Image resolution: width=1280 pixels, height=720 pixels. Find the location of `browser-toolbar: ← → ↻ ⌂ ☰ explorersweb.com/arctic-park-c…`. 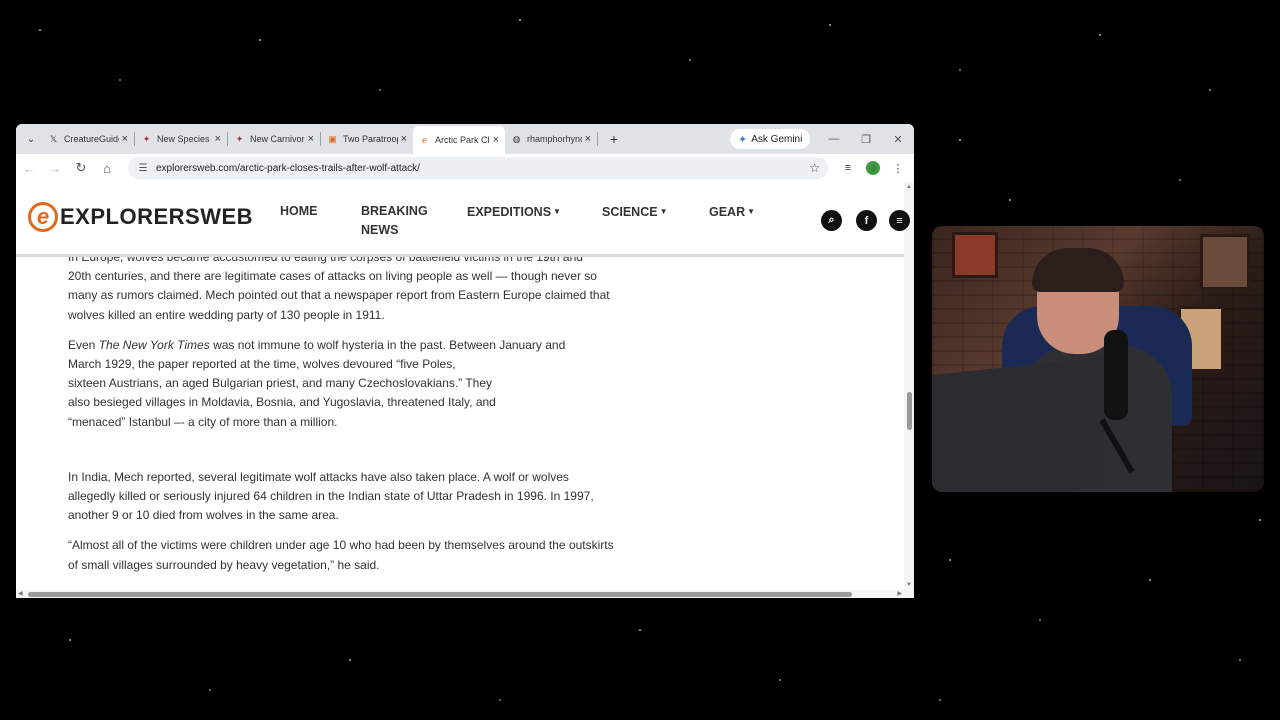

browser-toolbar: ← → ↻ ⌂ ☰ explorersweb.com/arctic-park-c… is located at coordinates (465, 168).